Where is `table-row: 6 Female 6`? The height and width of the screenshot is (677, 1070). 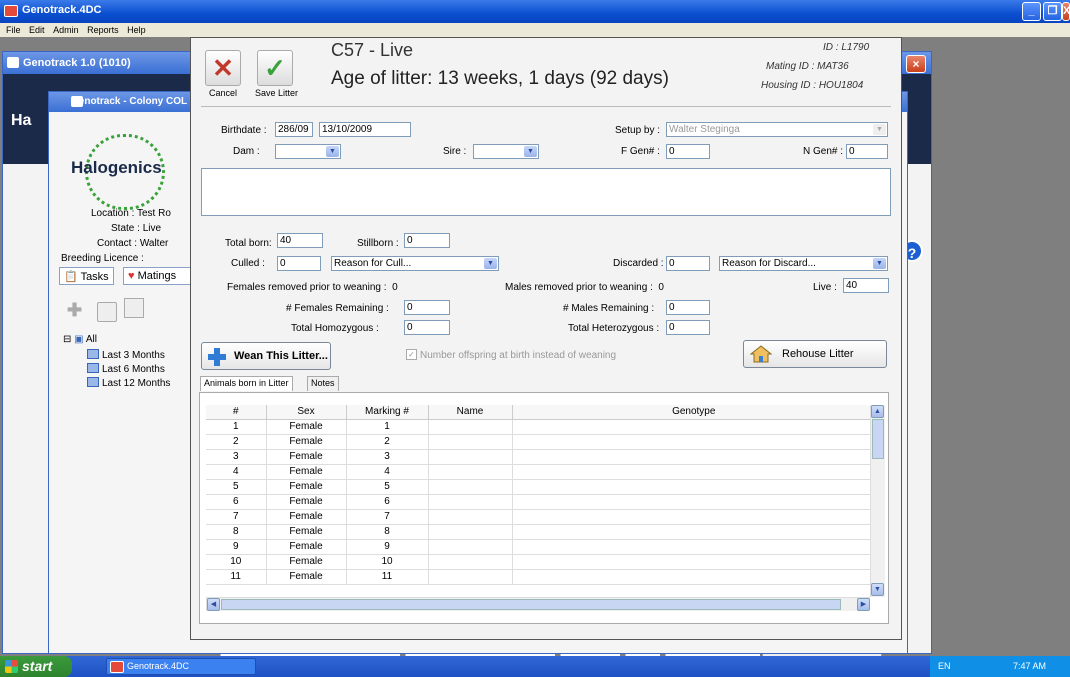
table-row: 6 Female 6 is located at coordinates (541, 502).